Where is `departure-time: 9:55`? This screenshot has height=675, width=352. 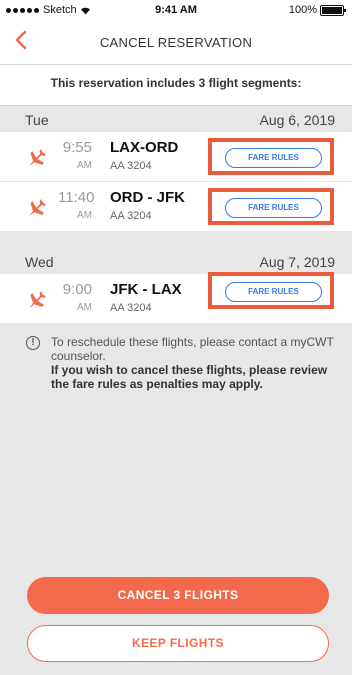
departure-time: 9:55 is located at coordinates (77, 147).